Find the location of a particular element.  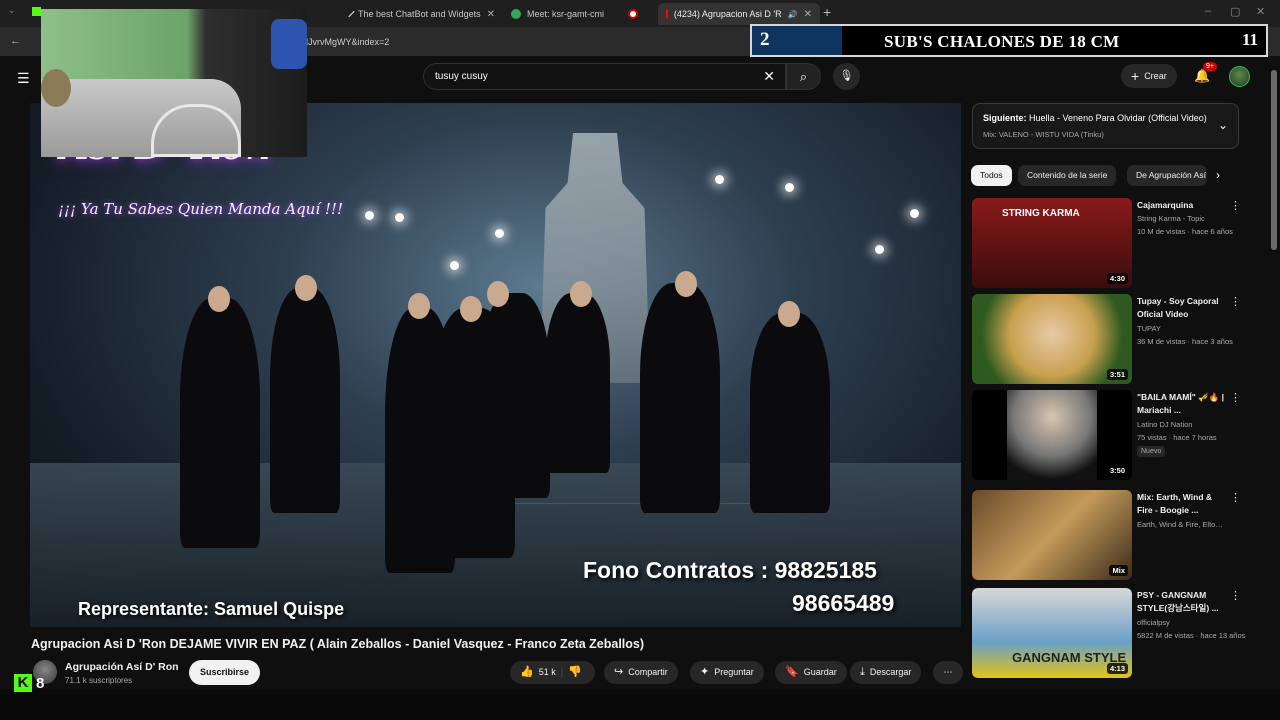

save-button: 🔖 Guardar is located at coordinates (811, 672).